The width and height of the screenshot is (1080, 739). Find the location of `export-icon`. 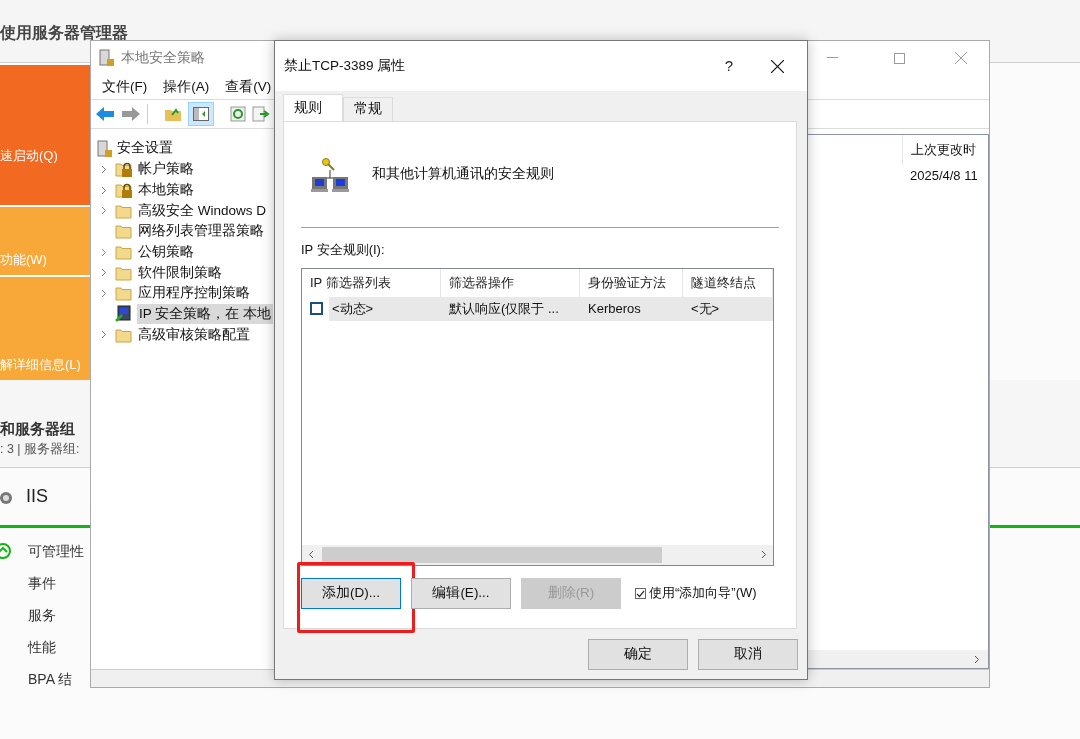

export-icon is located at coordinates (261, 114).